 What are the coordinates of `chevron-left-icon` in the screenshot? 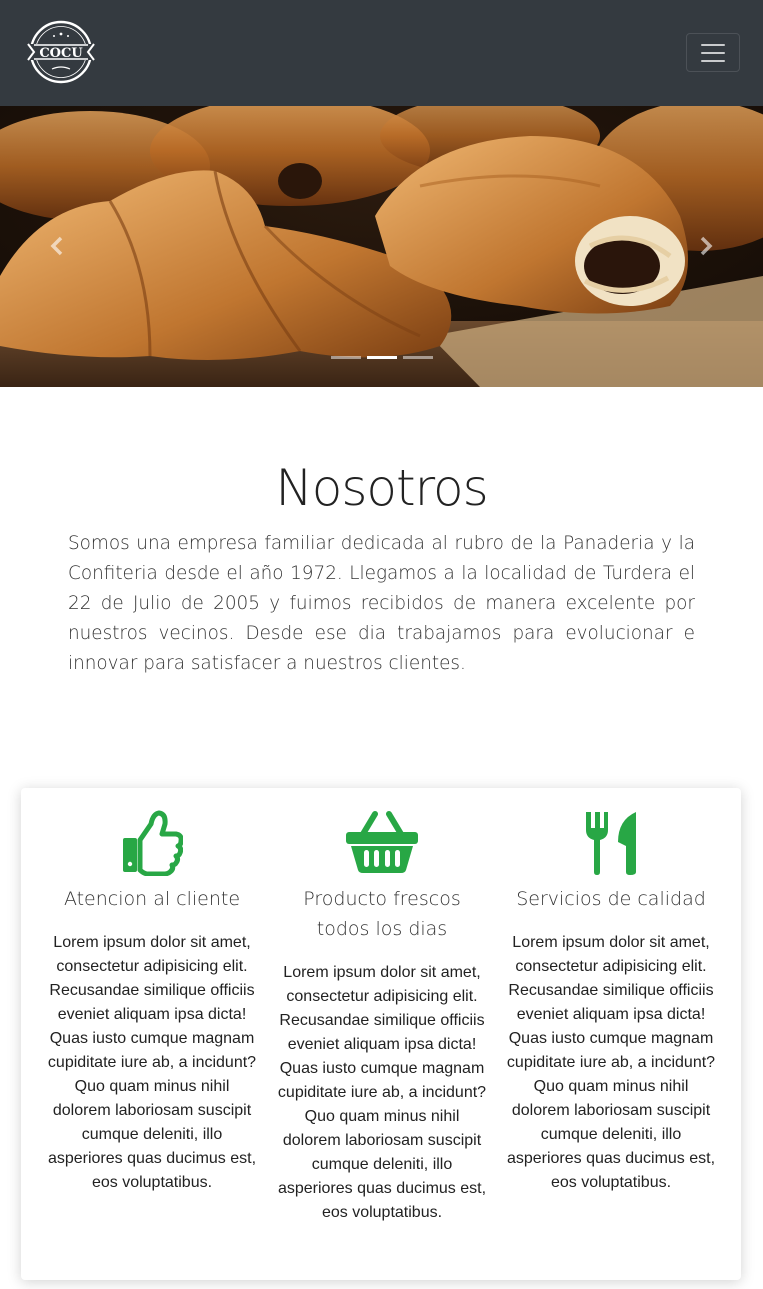 It's located at (56, 246).